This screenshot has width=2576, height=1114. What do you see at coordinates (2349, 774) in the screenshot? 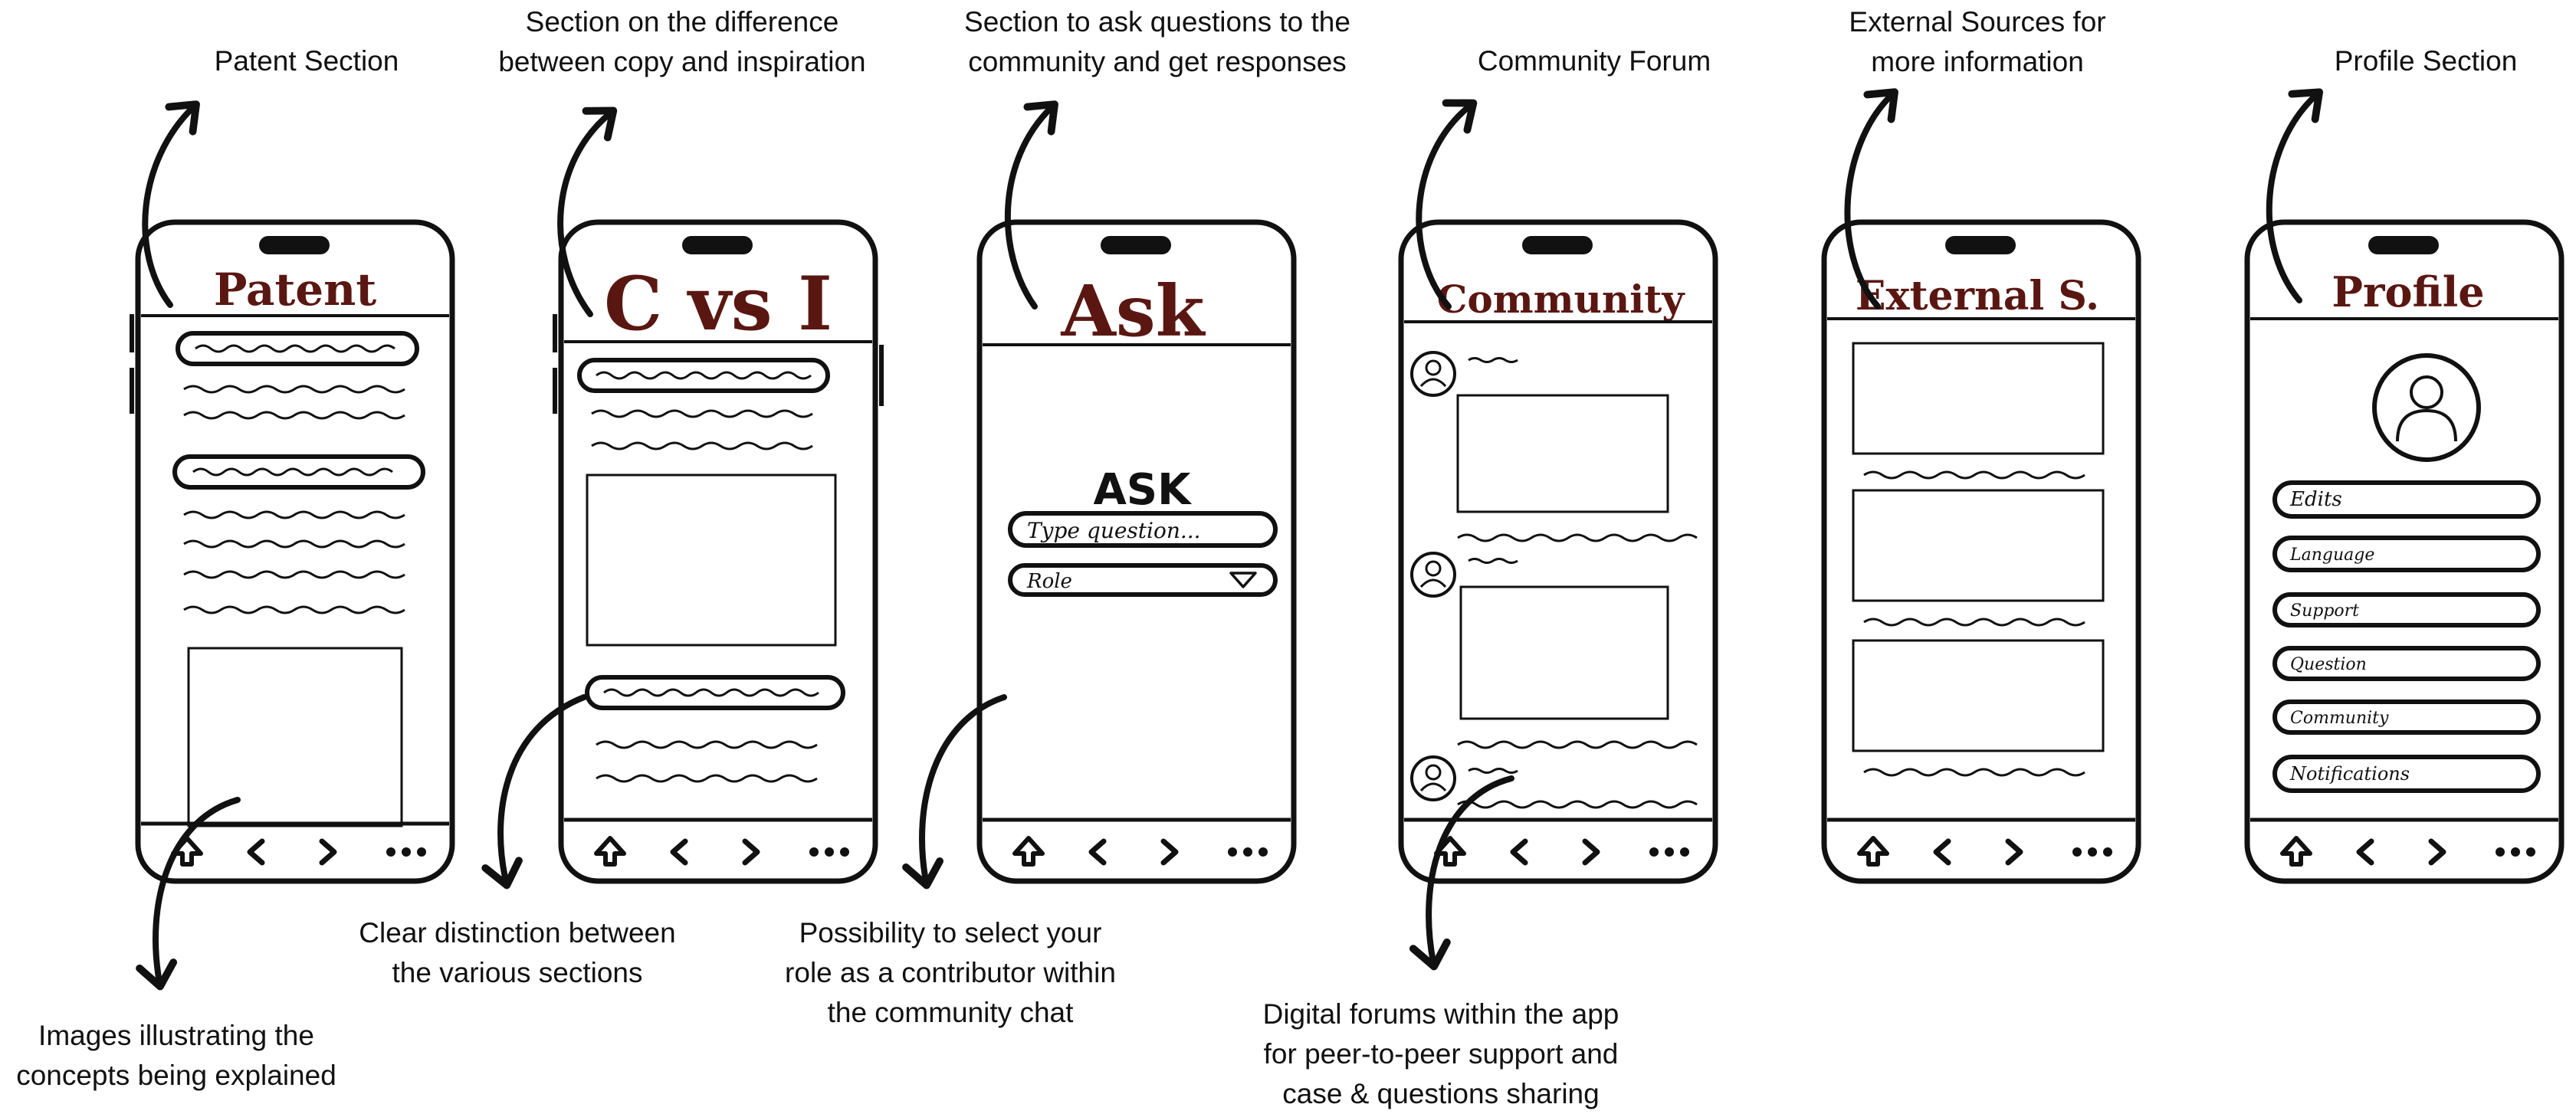
I see `button-label: Notifications` at bounding box center [2349, 774].